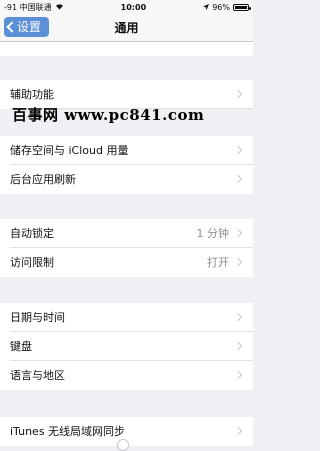 The image size is (320, 451). Describe the element at coordinates (32, 262) in the screenshot. I see `row-label: 访问限制` at that location.